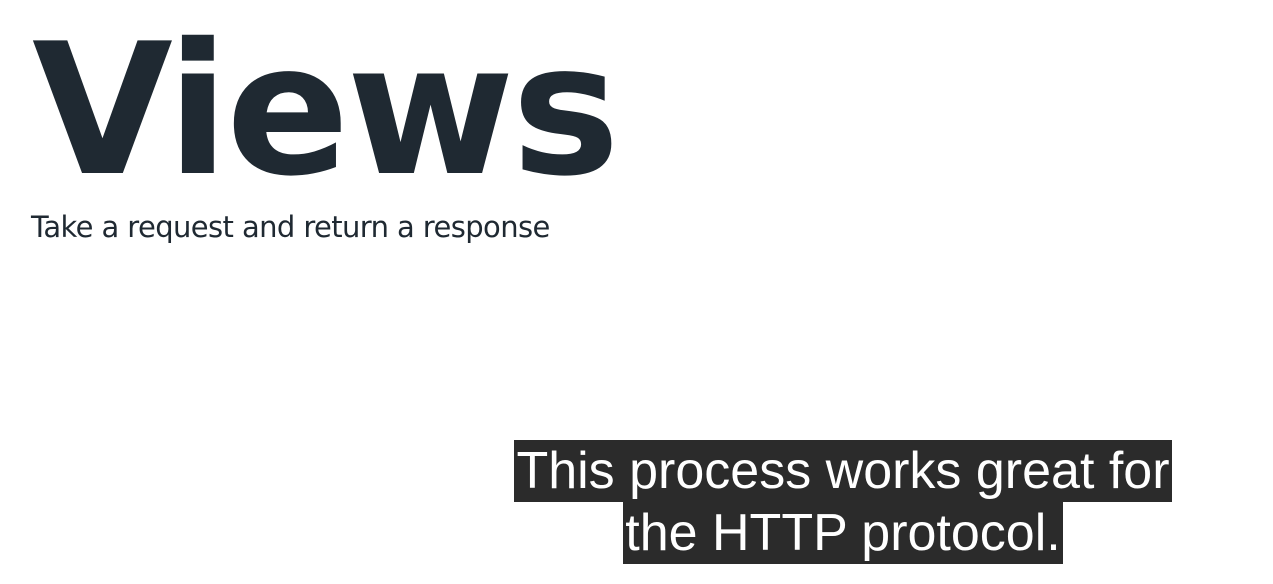 The height and width of the screenshot is (584, 1273). What do you see at coordinates (843, 533) in the screenshot?
I see `caption-line-2: the HTTP protocol.` at bounding box center [843, 533].